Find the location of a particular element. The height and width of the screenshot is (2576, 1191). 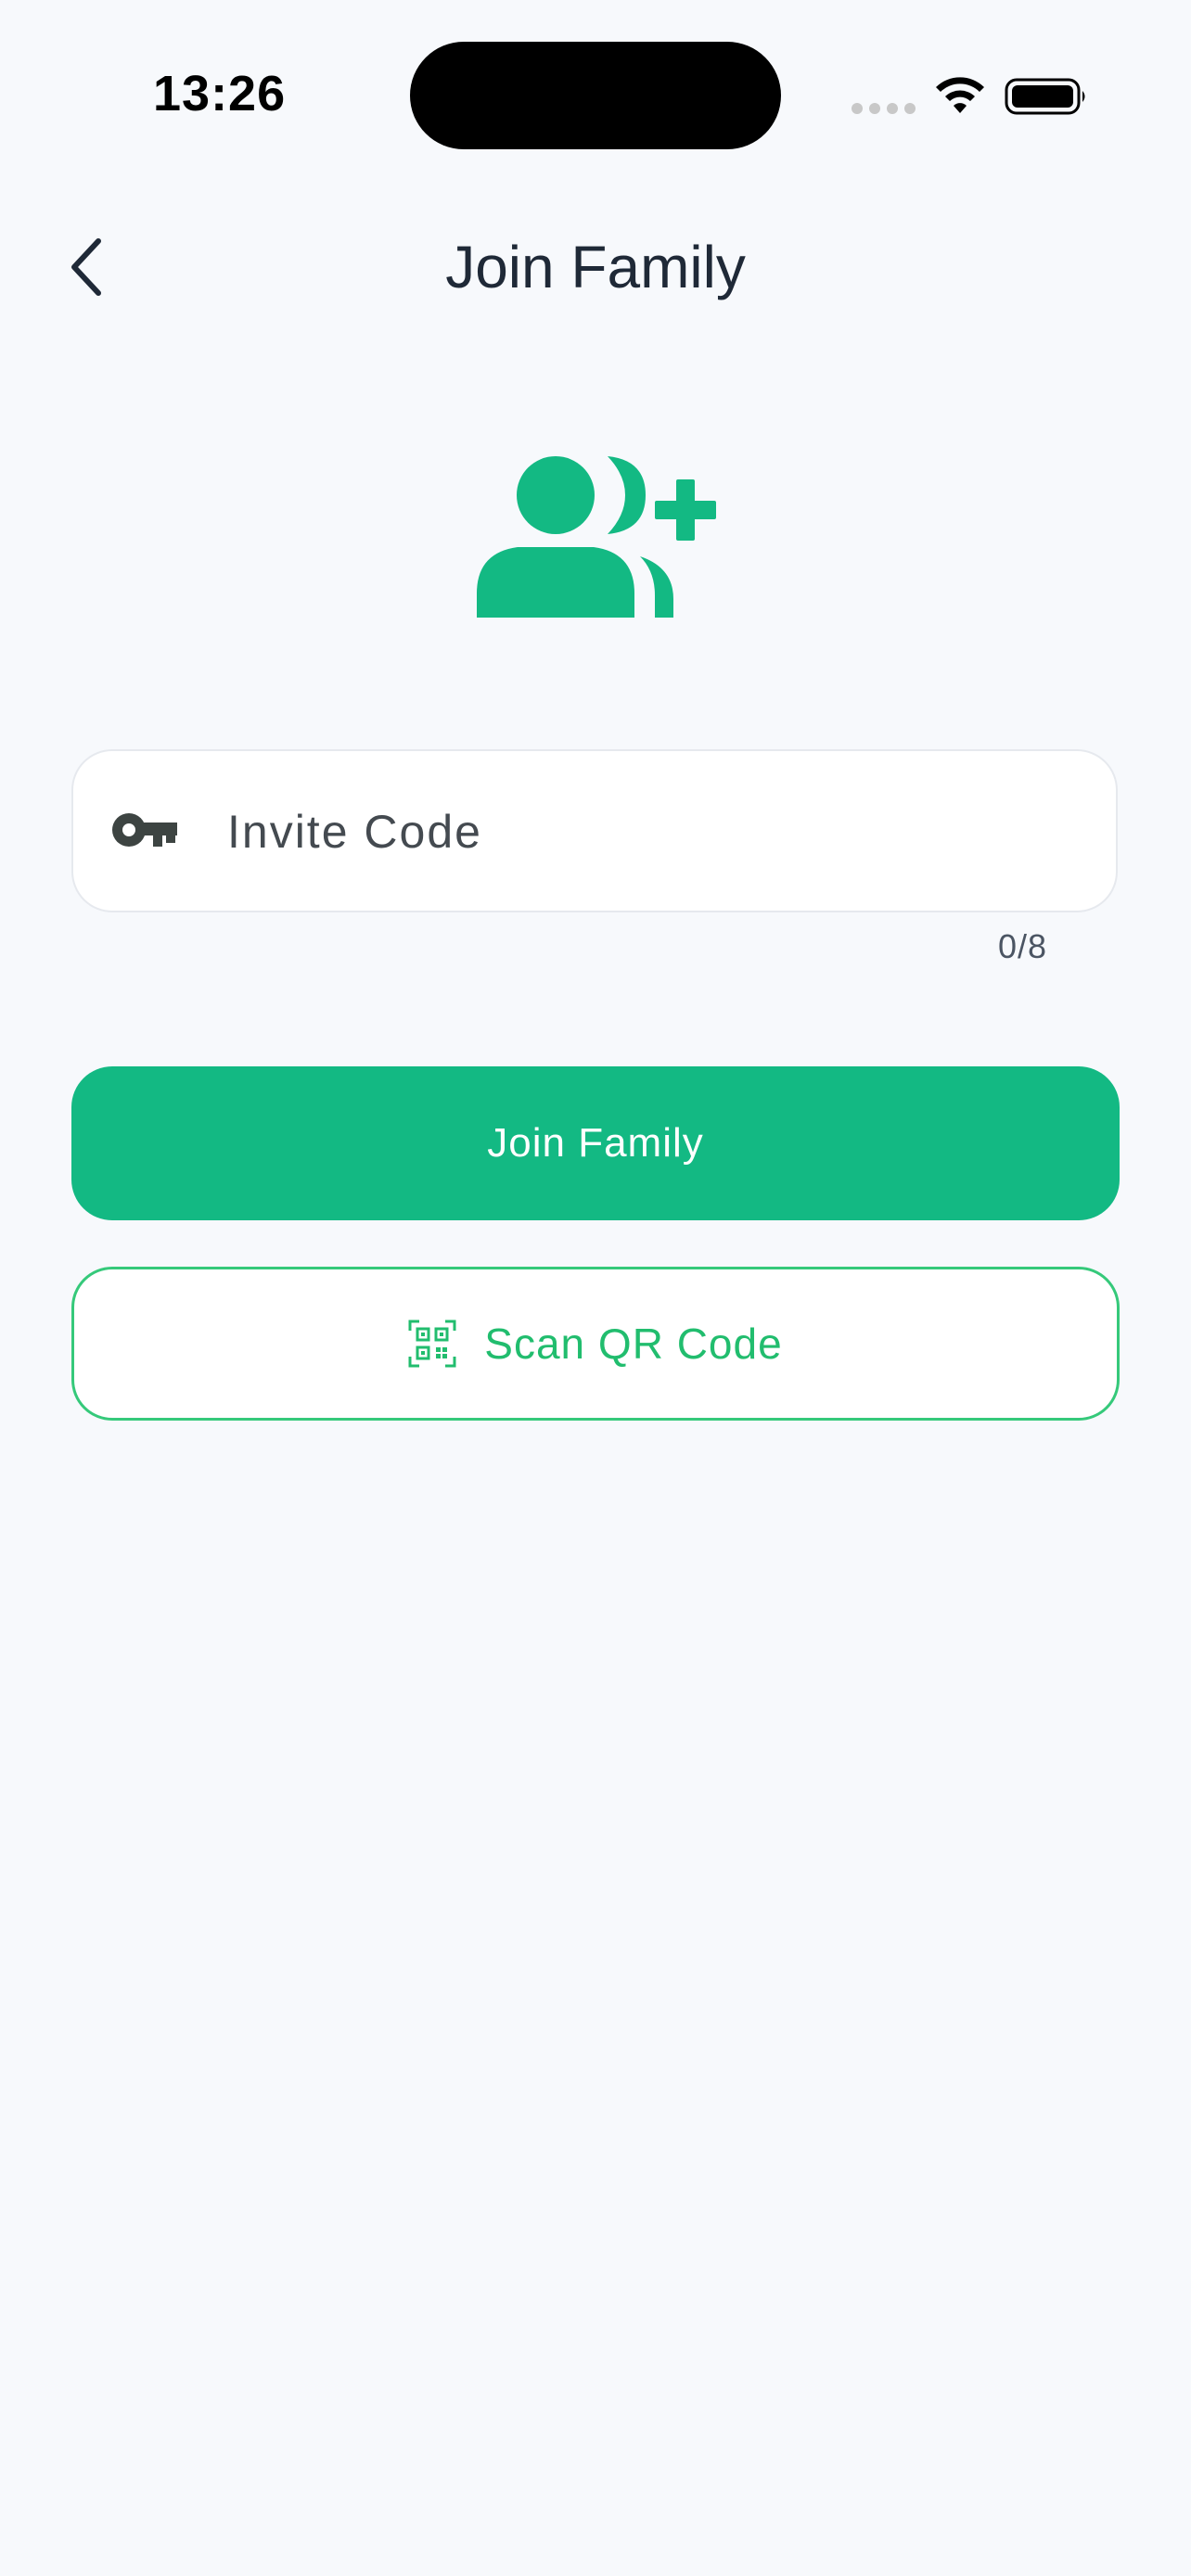

invite-code-input is located at coordinates (653, 831).